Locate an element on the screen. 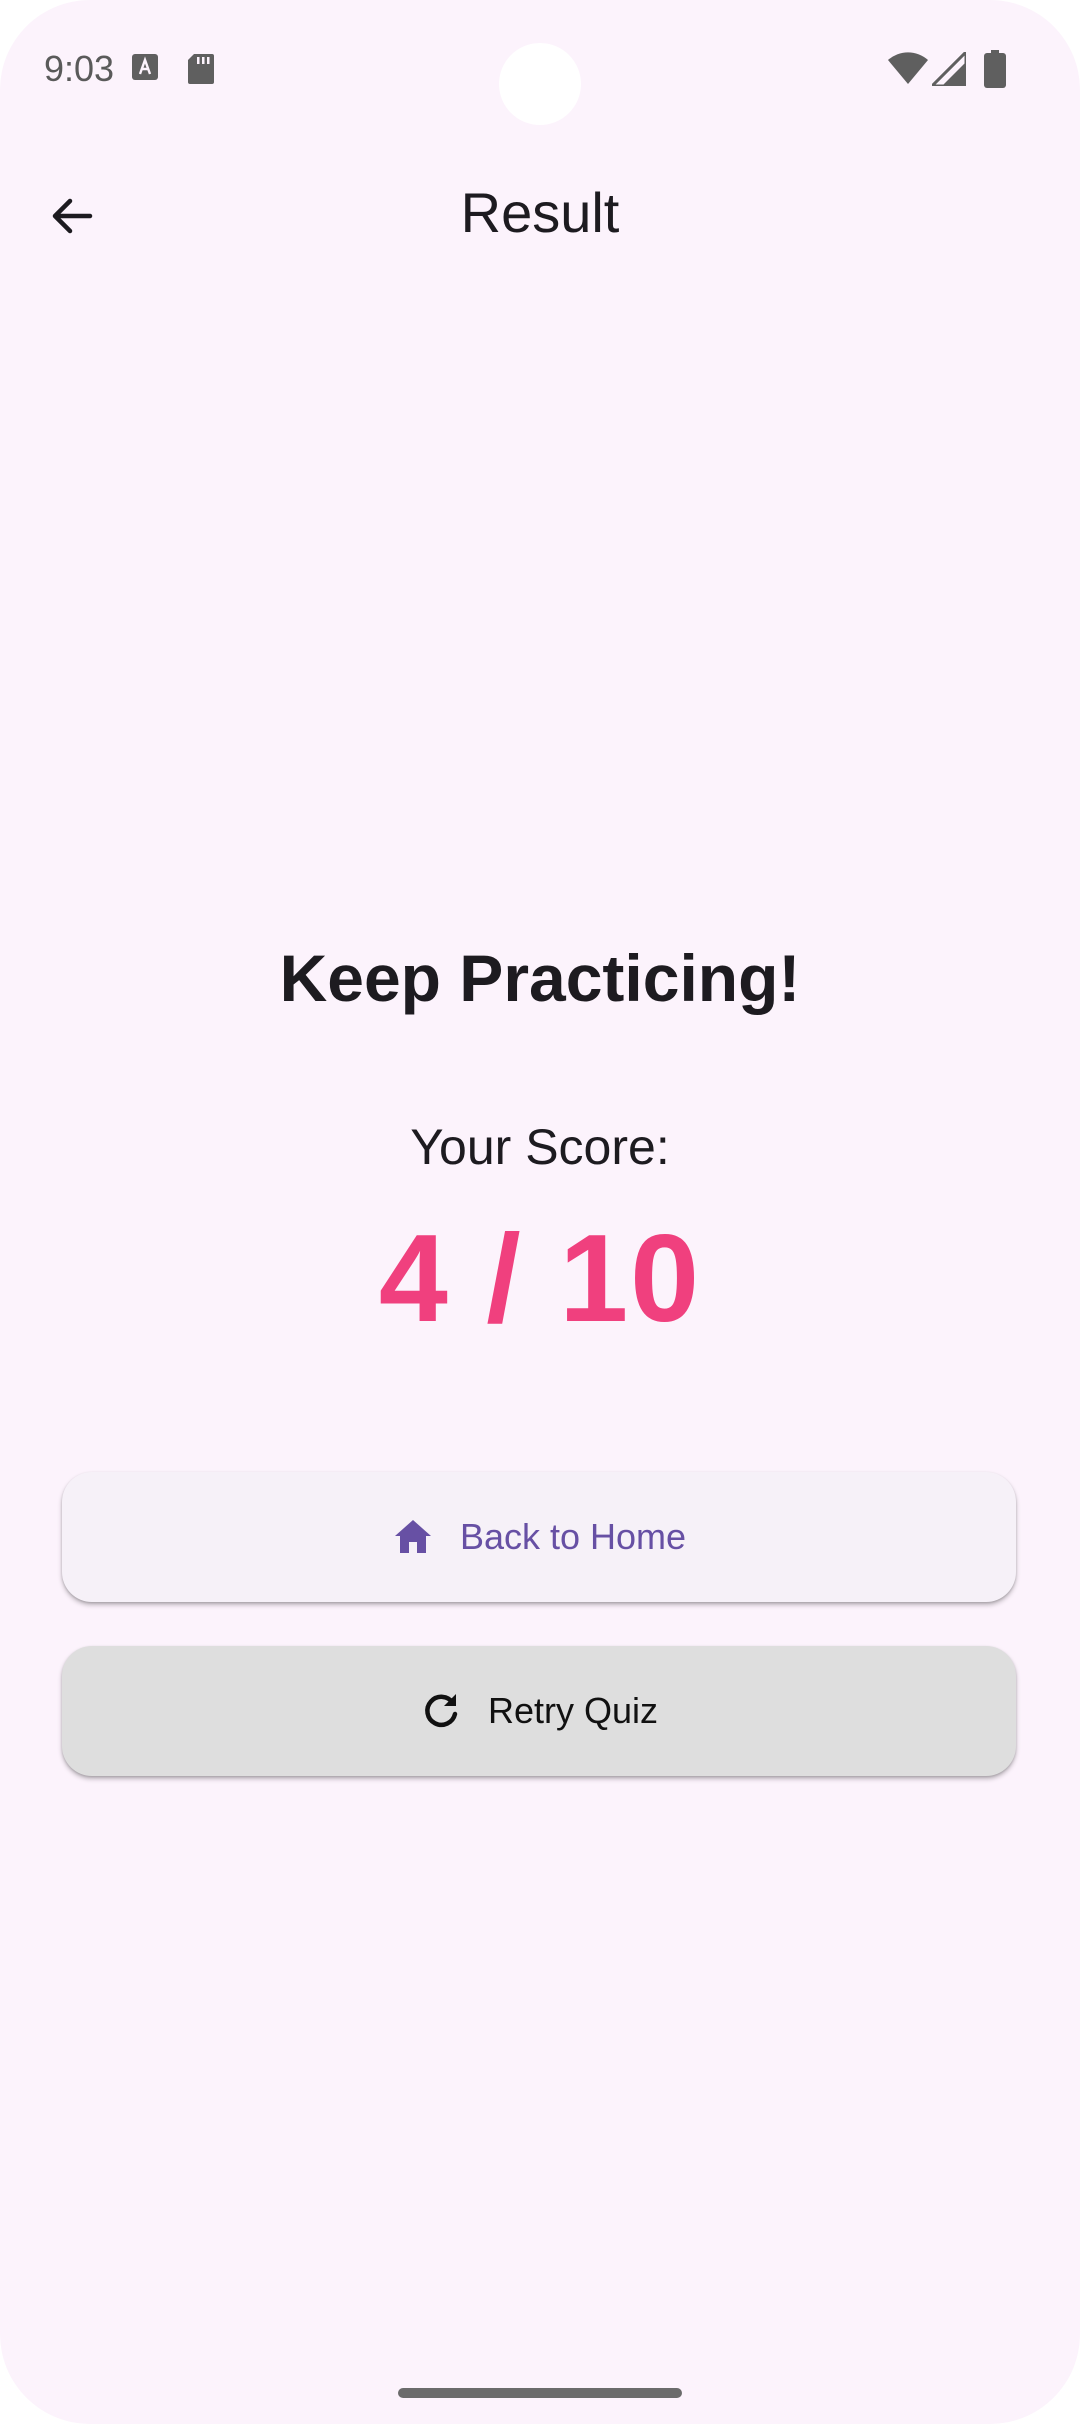 This screenshot has height=2424, width=1080. app-bar: Result is located at coordinates (540, 215).